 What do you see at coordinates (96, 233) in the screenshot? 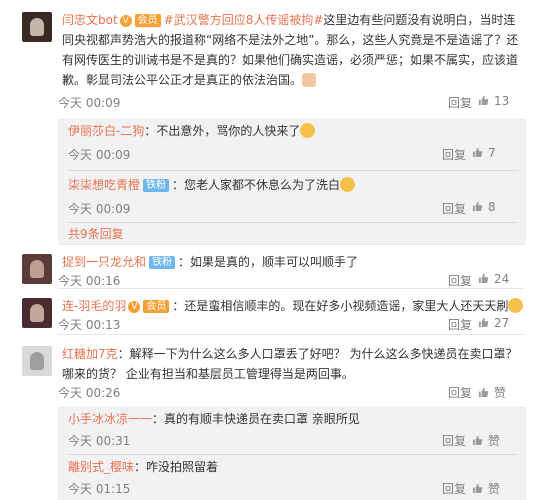
I see `more-replies-link: 共9条回复` at bounding box center [96, 233].